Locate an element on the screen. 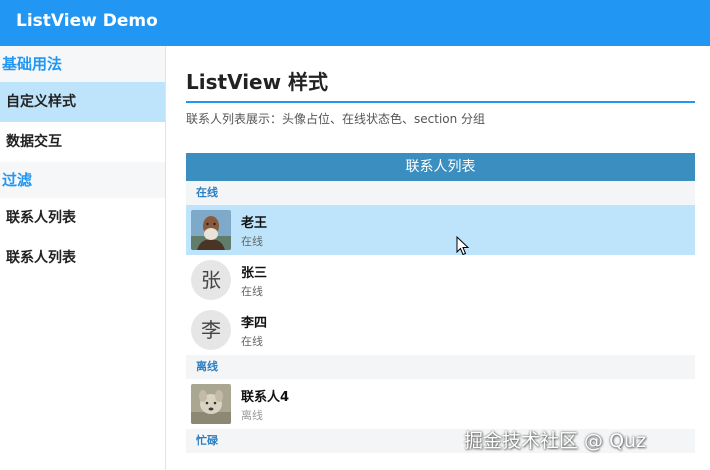 Image resolution: width=710 pixels, height=470 pixels. contact-row-zhangsan: 张 张三 在线 is located at coordinates (440, 280).